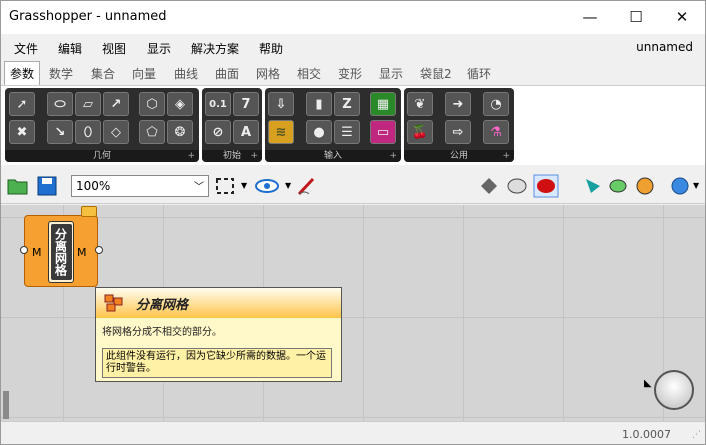  I want to click on gradient-icon: ▭, so click(383, 132).